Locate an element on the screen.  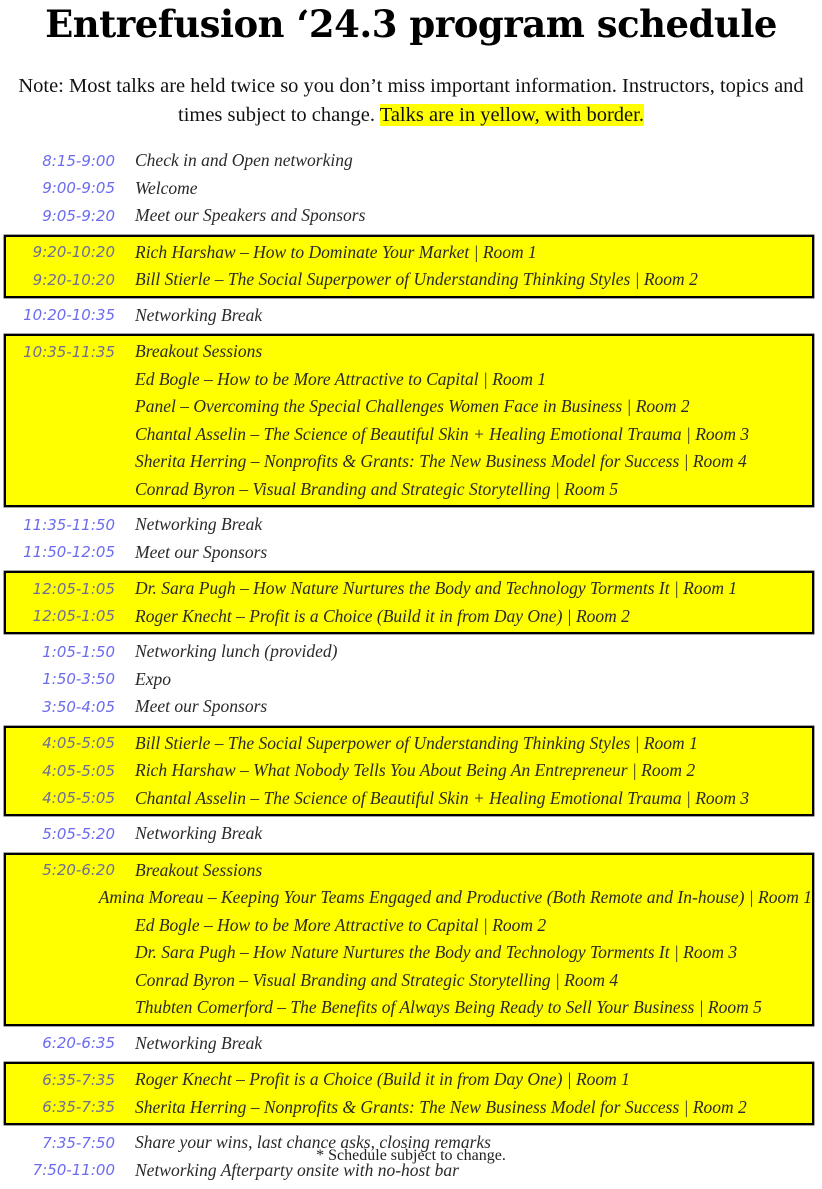
schedule-row: 10:35-11:35 Breakout Sessions is located at coordinates (409, 352).